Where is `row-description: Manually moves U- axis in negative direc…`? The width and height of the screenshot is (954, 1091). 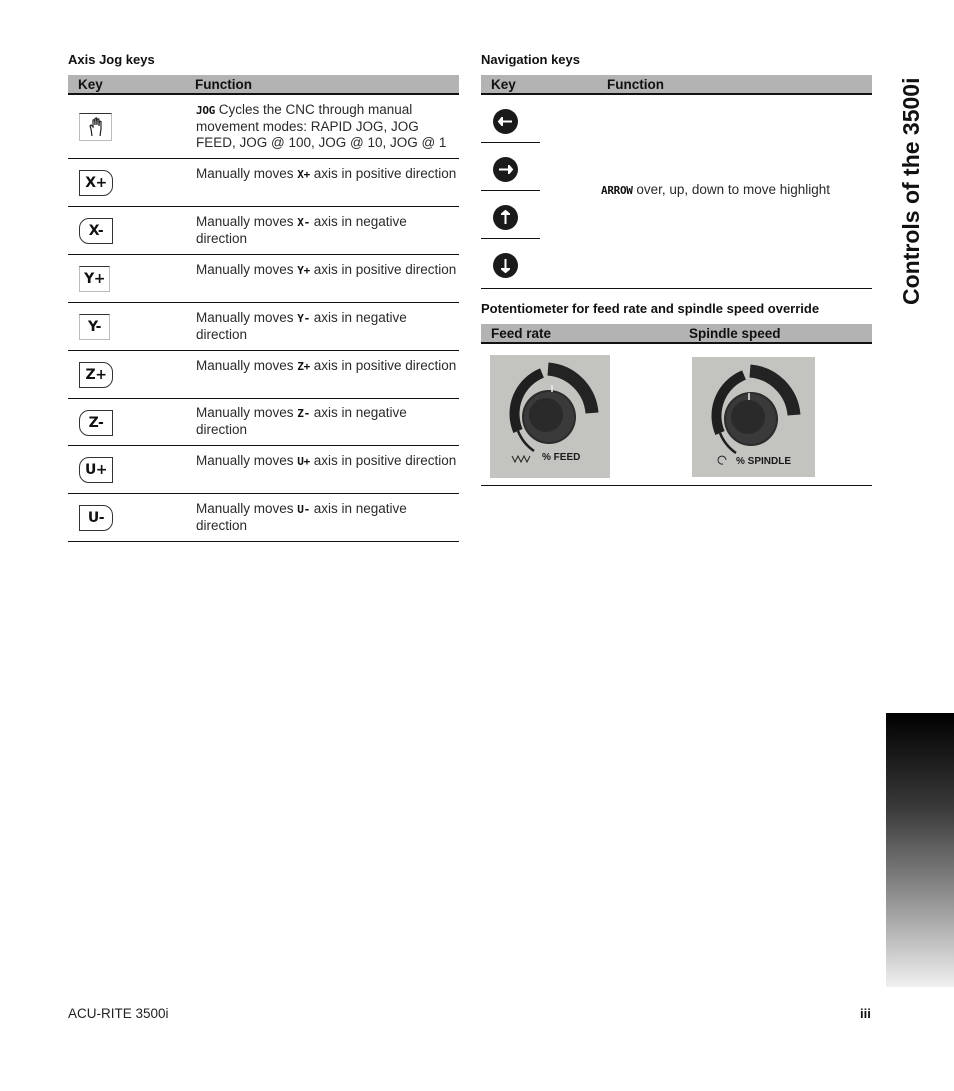
row-description: Manually moves U- axis in negative direc… is located at coordinates (301, 517).